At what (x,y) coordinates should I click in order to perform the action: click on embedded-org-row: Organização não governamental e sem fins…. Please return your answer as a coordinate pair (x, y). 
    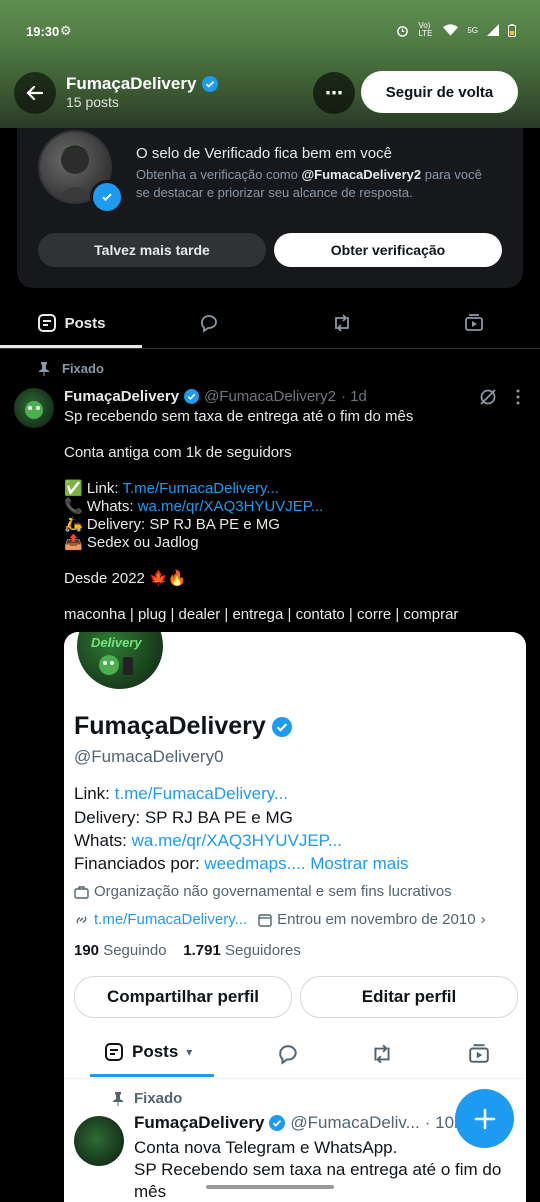
    Looking at the image, I should click on (263, 891).